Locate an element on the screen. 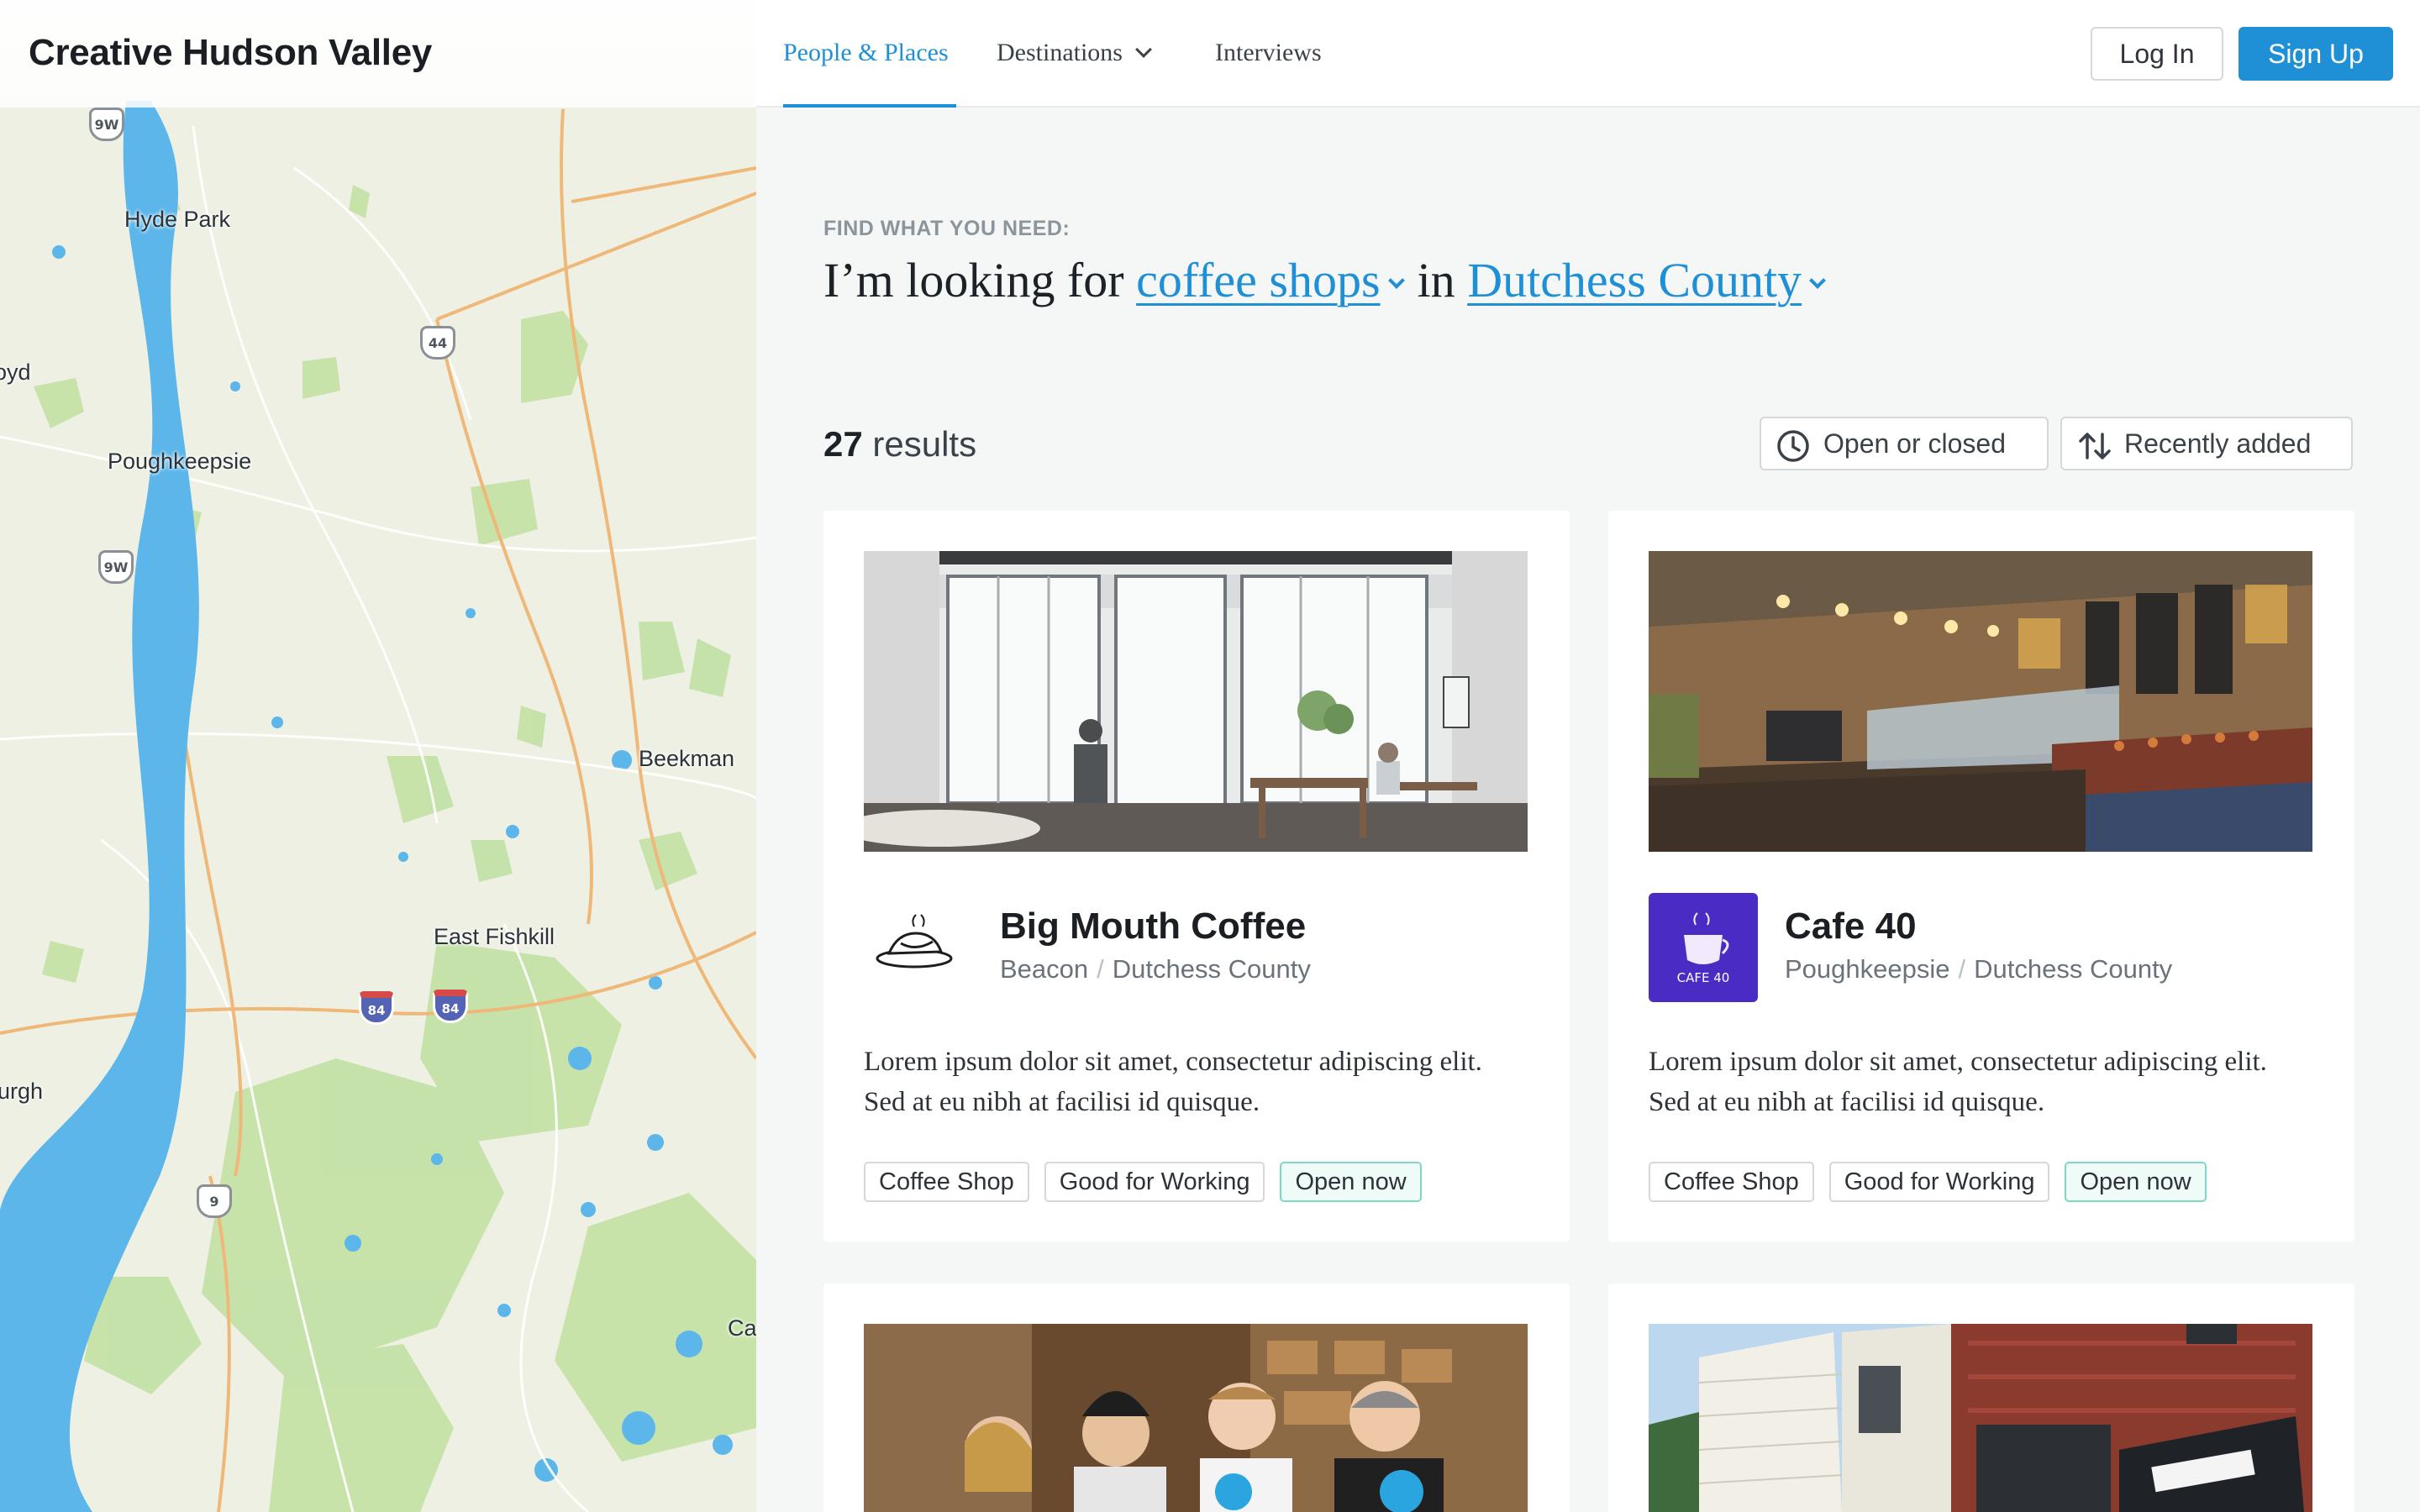  place-name: Cafe 40 is located at coordinates (1851, 927).